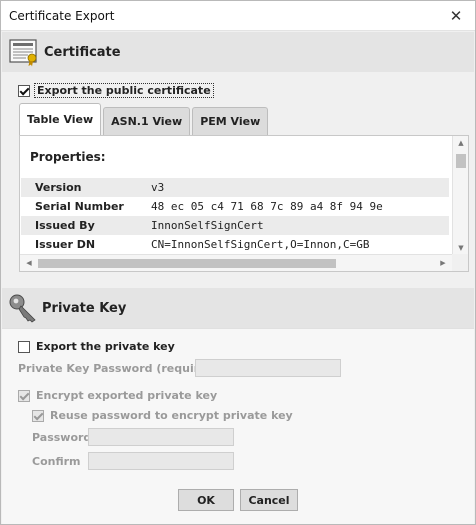 The width and height of the screenshot is (476, 525). I want to click on private-key-password-row: Private Key Password (required):, so click(121, 368).